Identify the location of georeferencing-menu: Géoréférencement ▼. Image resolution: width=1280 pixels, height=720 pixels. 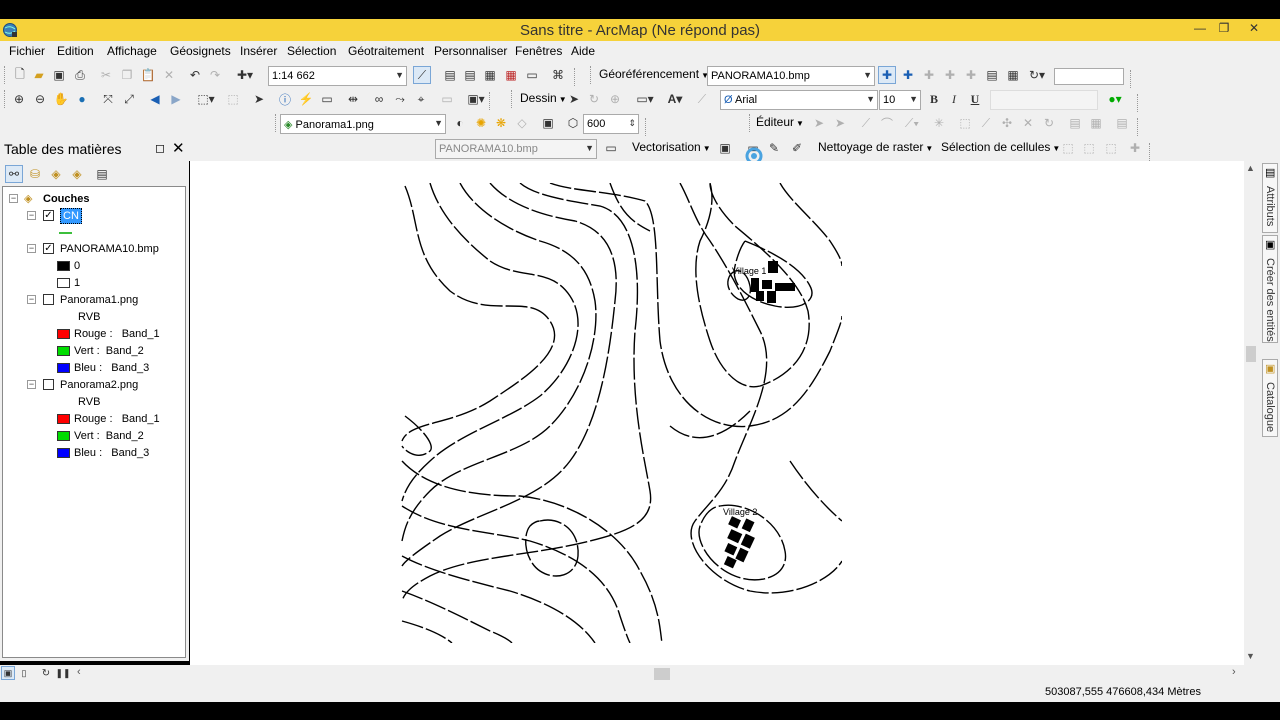
(654, 74).